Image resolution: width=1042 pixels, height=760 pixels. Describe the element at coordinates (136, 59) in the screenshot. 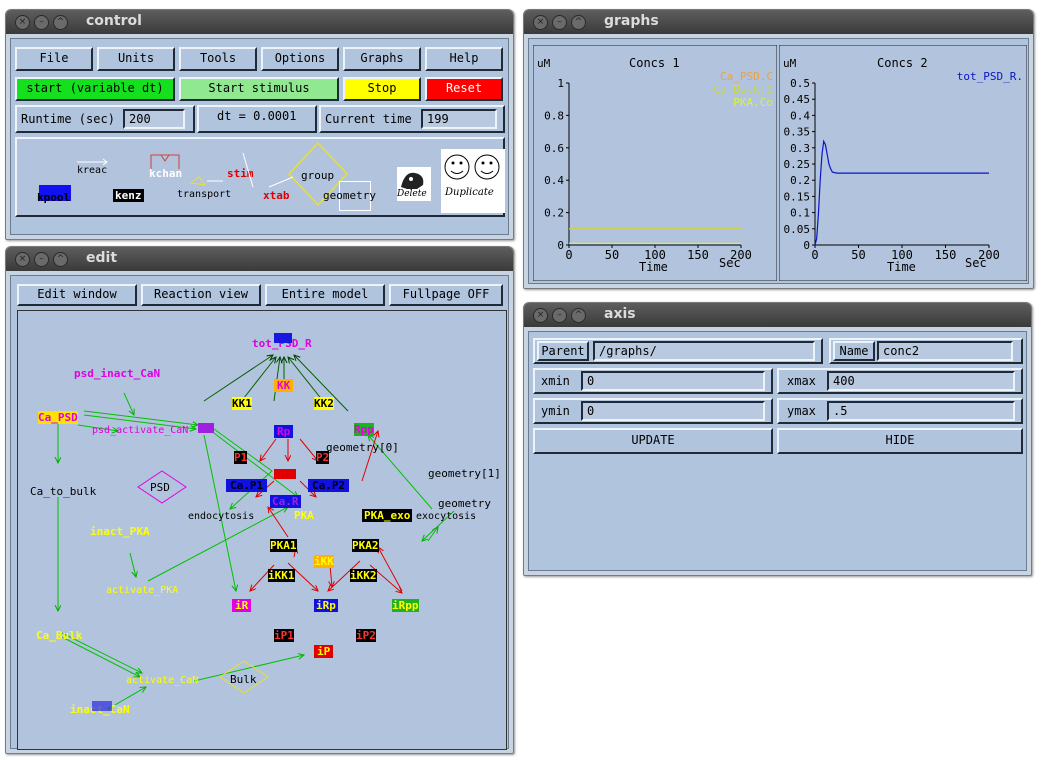

I see `units-menu-button: Units` at that location.